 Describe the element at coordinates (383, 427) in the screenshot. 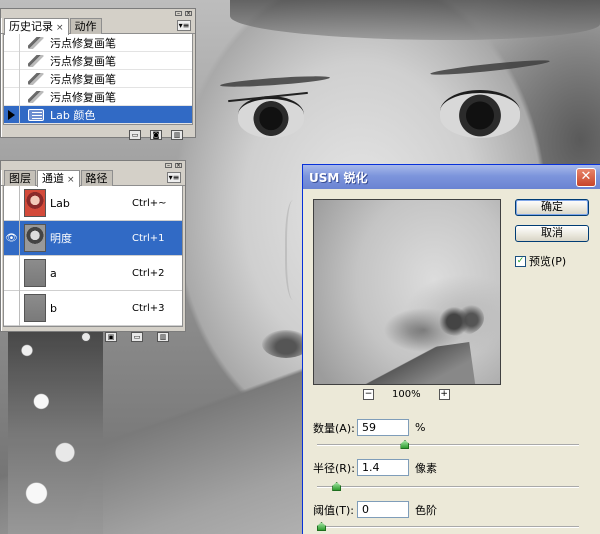

I see `amount-input: 59` at that location.